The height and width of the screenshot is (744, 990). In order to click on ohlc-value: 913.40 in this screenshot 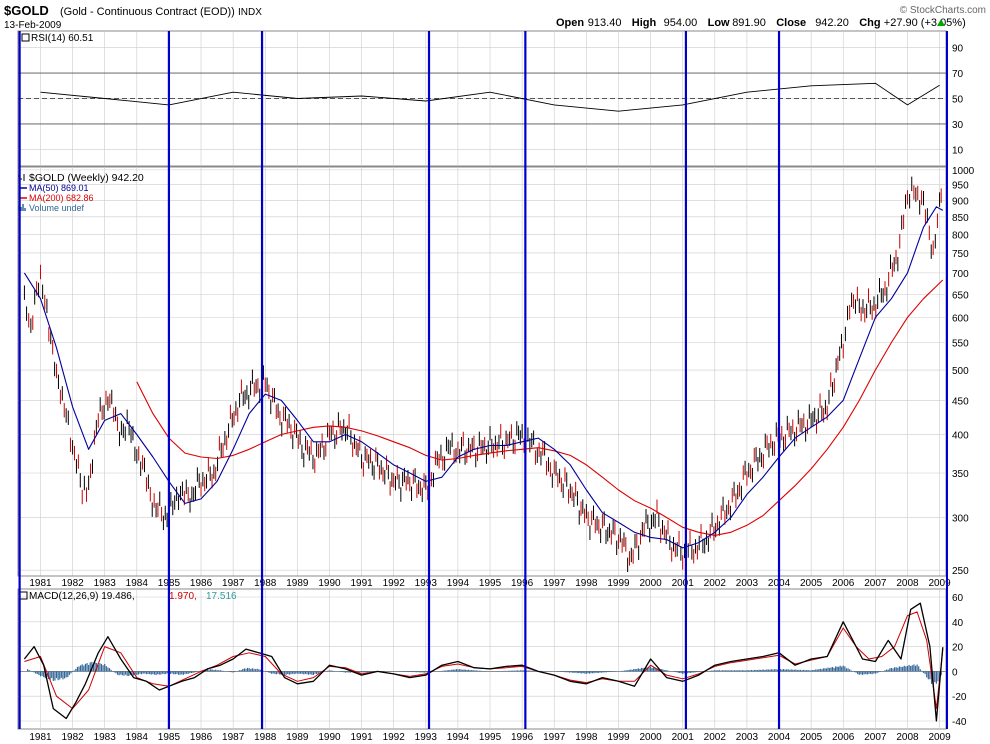, I will do `click(605, 23)`.